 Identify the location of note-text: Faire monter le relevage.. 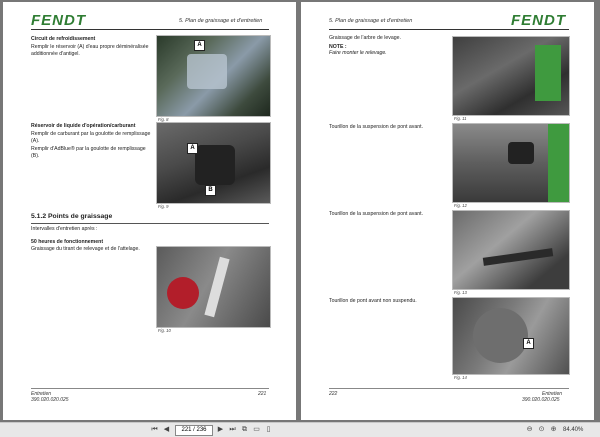
(358, 53).